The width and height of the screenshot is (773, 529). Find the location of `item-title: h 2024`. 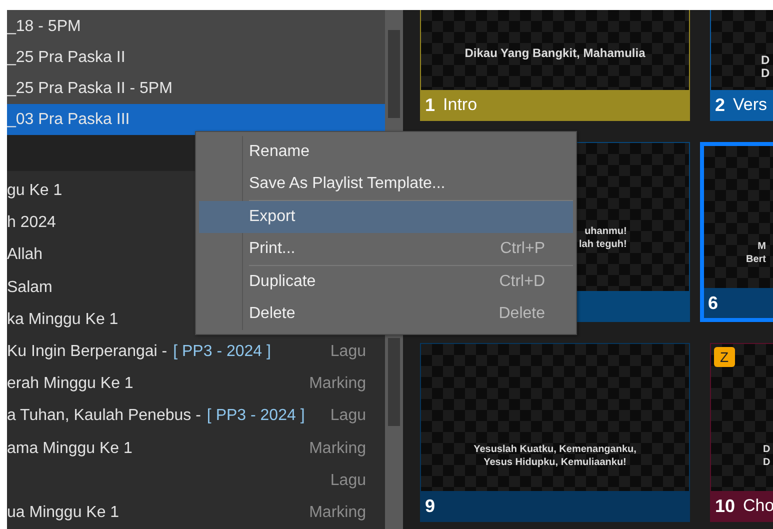

item-title: h 2024 is located at coordinates (31, 223).